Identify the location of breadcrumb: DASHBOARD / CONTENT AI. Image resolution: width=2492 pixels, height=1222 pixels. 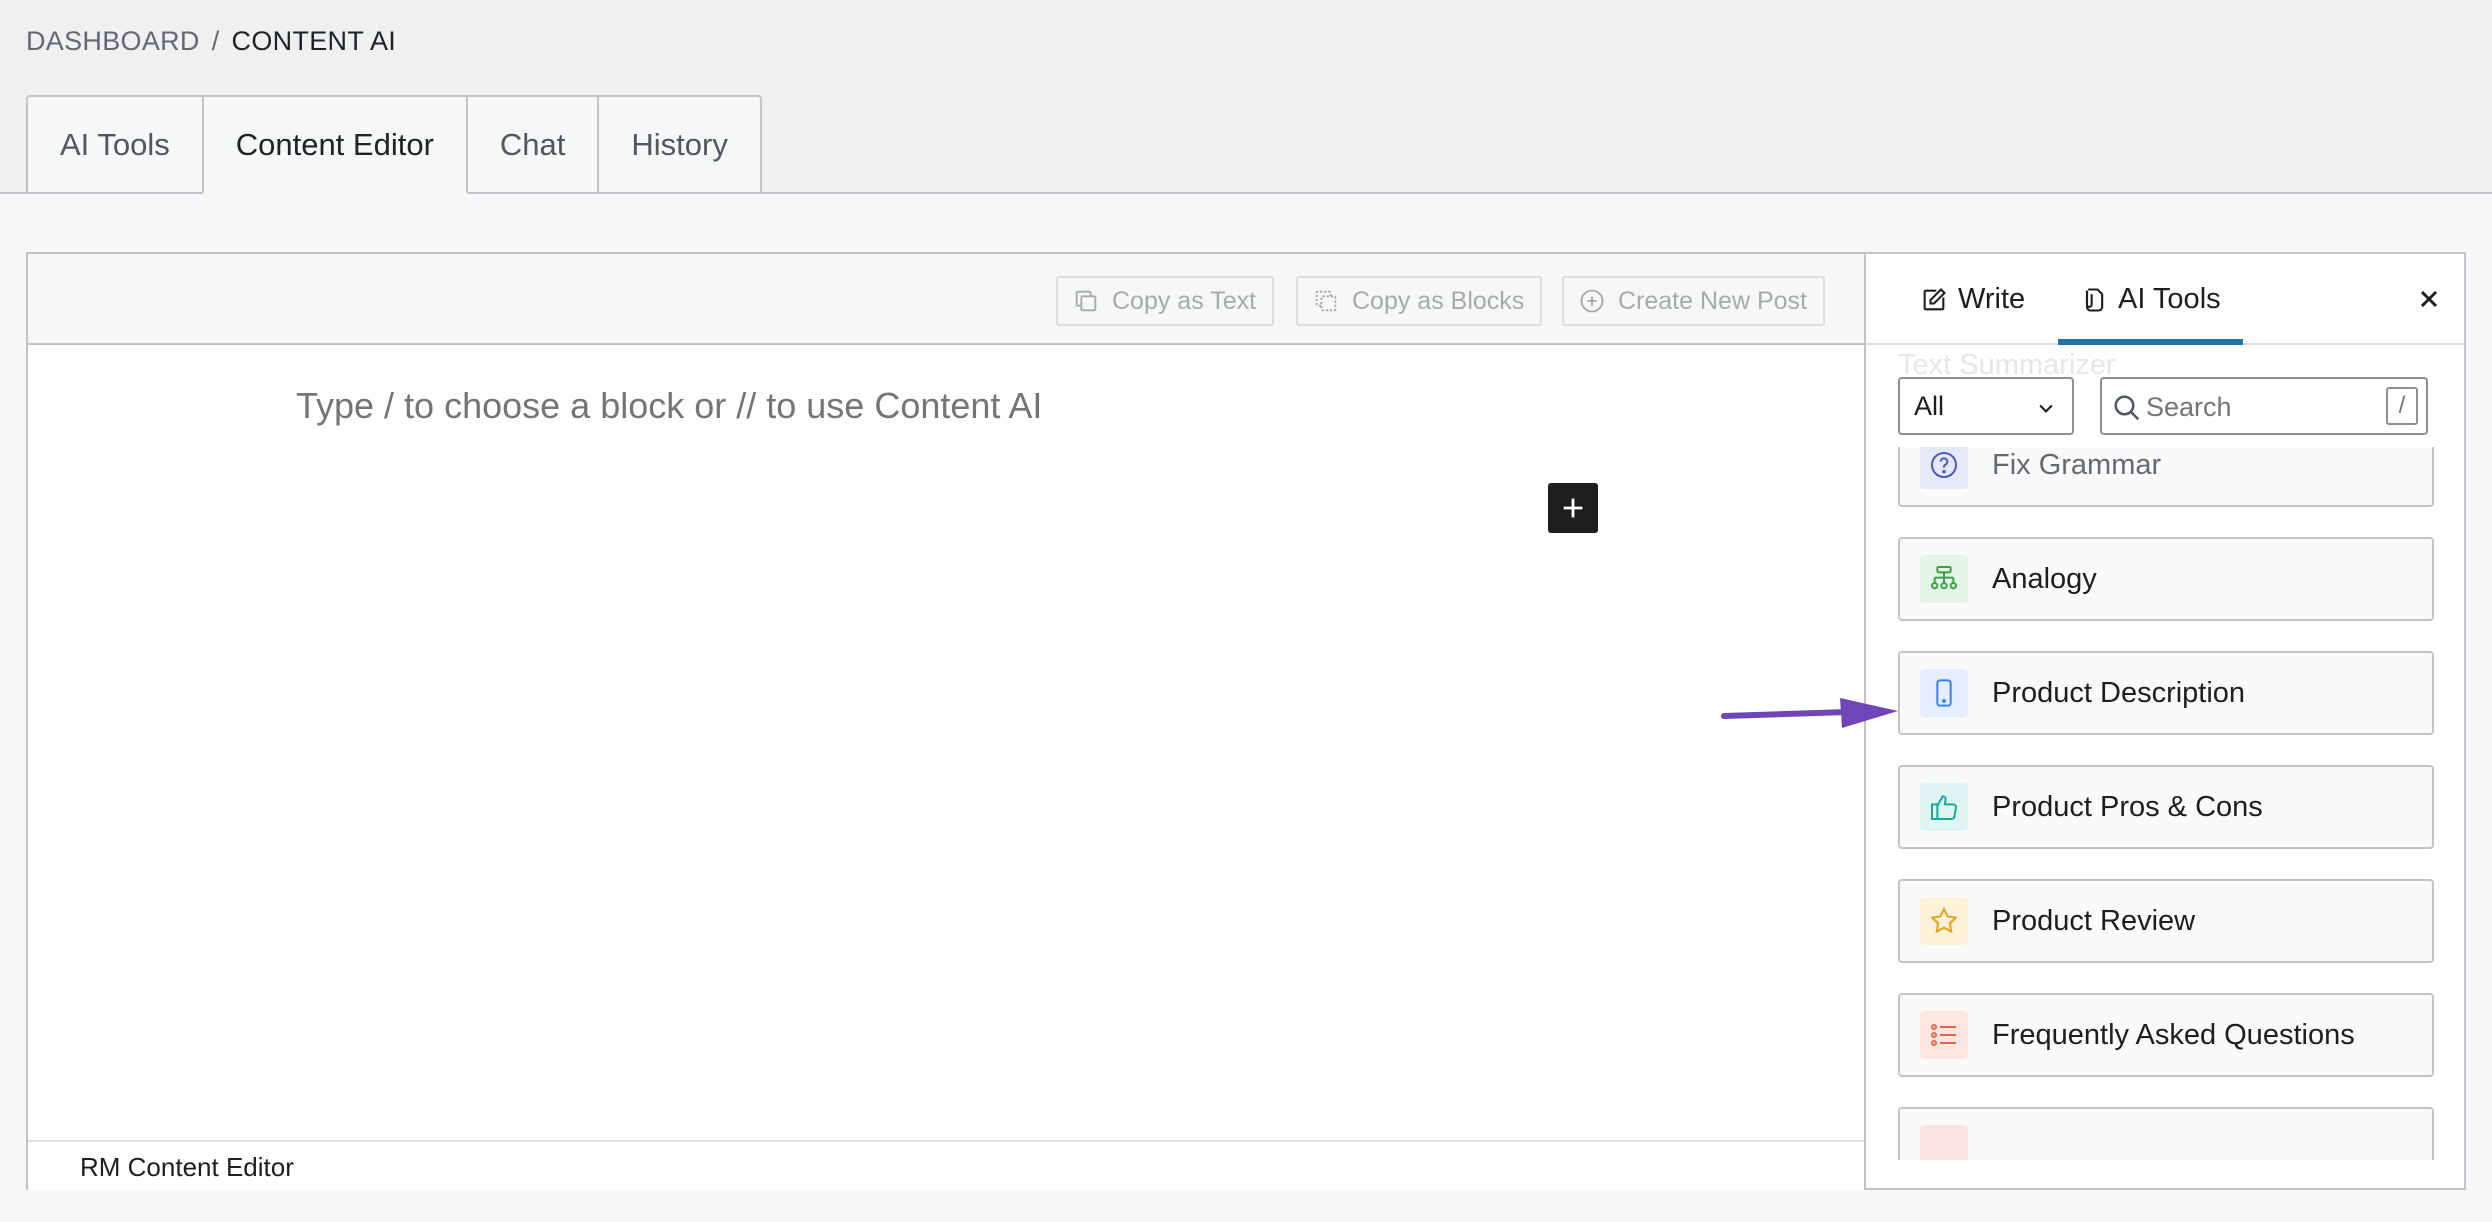
(211, 41).